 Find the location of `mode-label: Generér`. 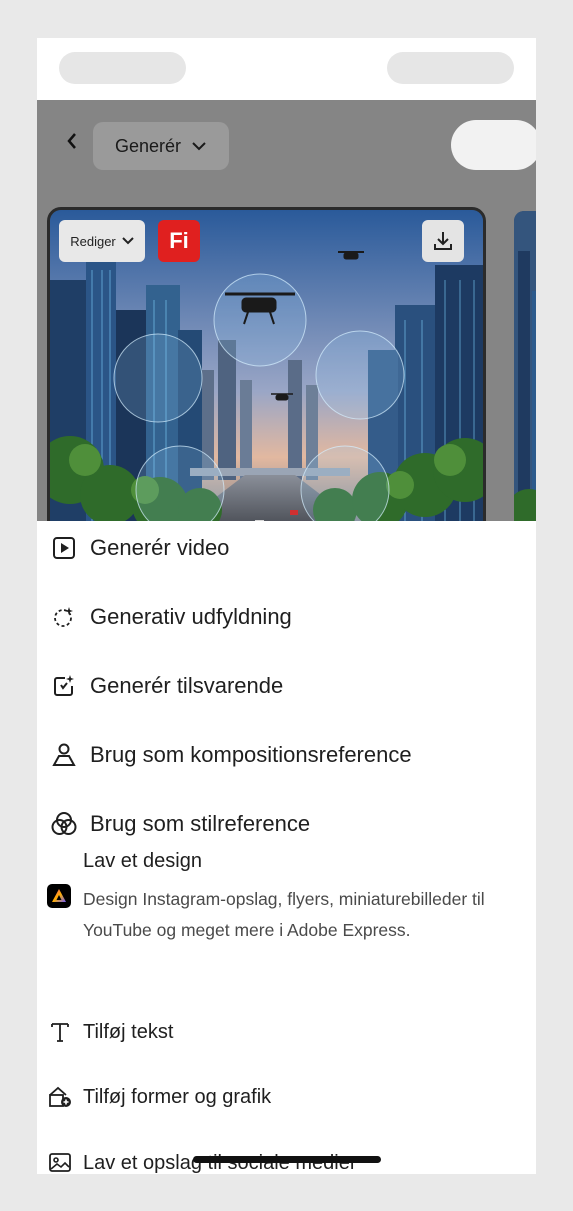

mode-label: Generér is located at coordinates (148, 145).